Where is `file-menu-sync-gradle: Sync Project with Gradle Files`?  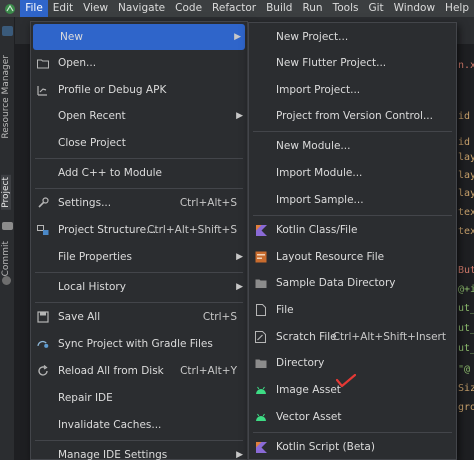
file-menu-sync-gradle: Sync Project with Gradle Files is located at coordinates (139, 344).